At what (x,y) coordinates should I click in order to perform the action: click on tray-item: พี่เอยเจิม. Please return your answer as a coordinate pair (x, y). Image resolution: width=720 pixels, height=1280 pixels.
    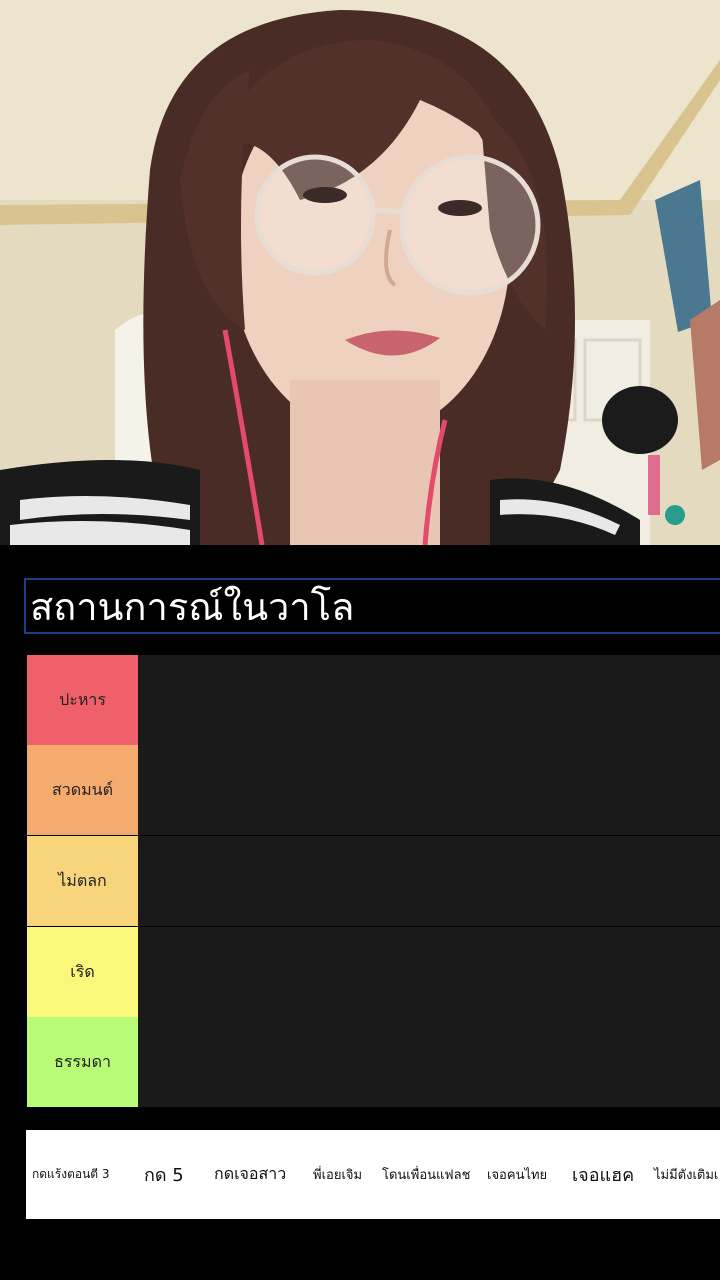
    Looking at the image, I should click on (337, 1174).